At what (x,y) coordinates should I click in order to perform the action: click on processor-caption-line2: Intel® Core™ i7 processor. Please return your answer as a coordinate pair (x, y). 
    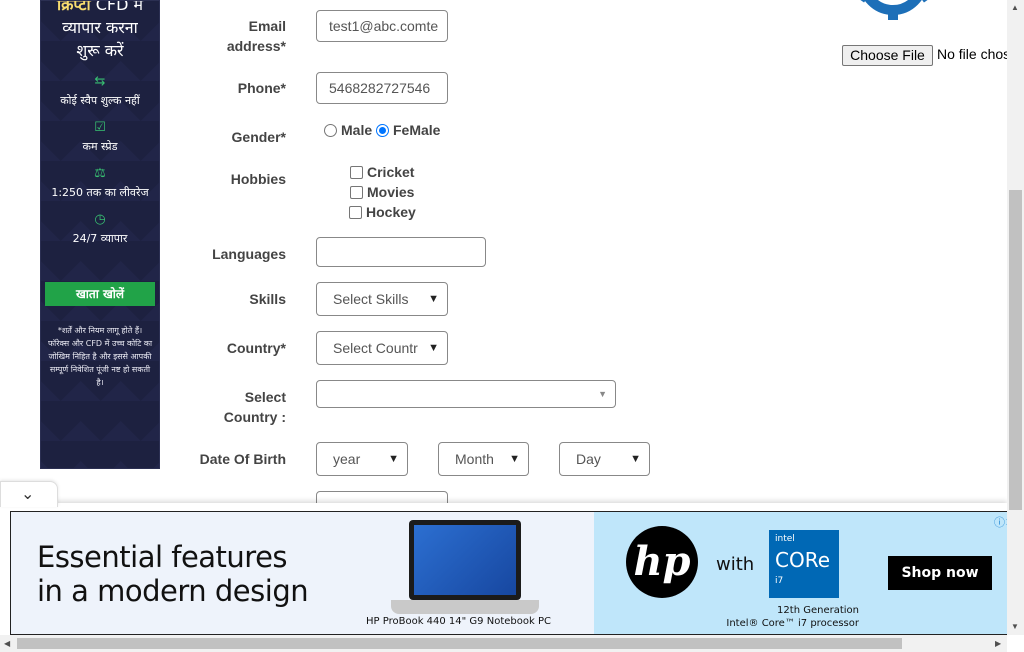
    Looking at the image, I should click on (792, 623).